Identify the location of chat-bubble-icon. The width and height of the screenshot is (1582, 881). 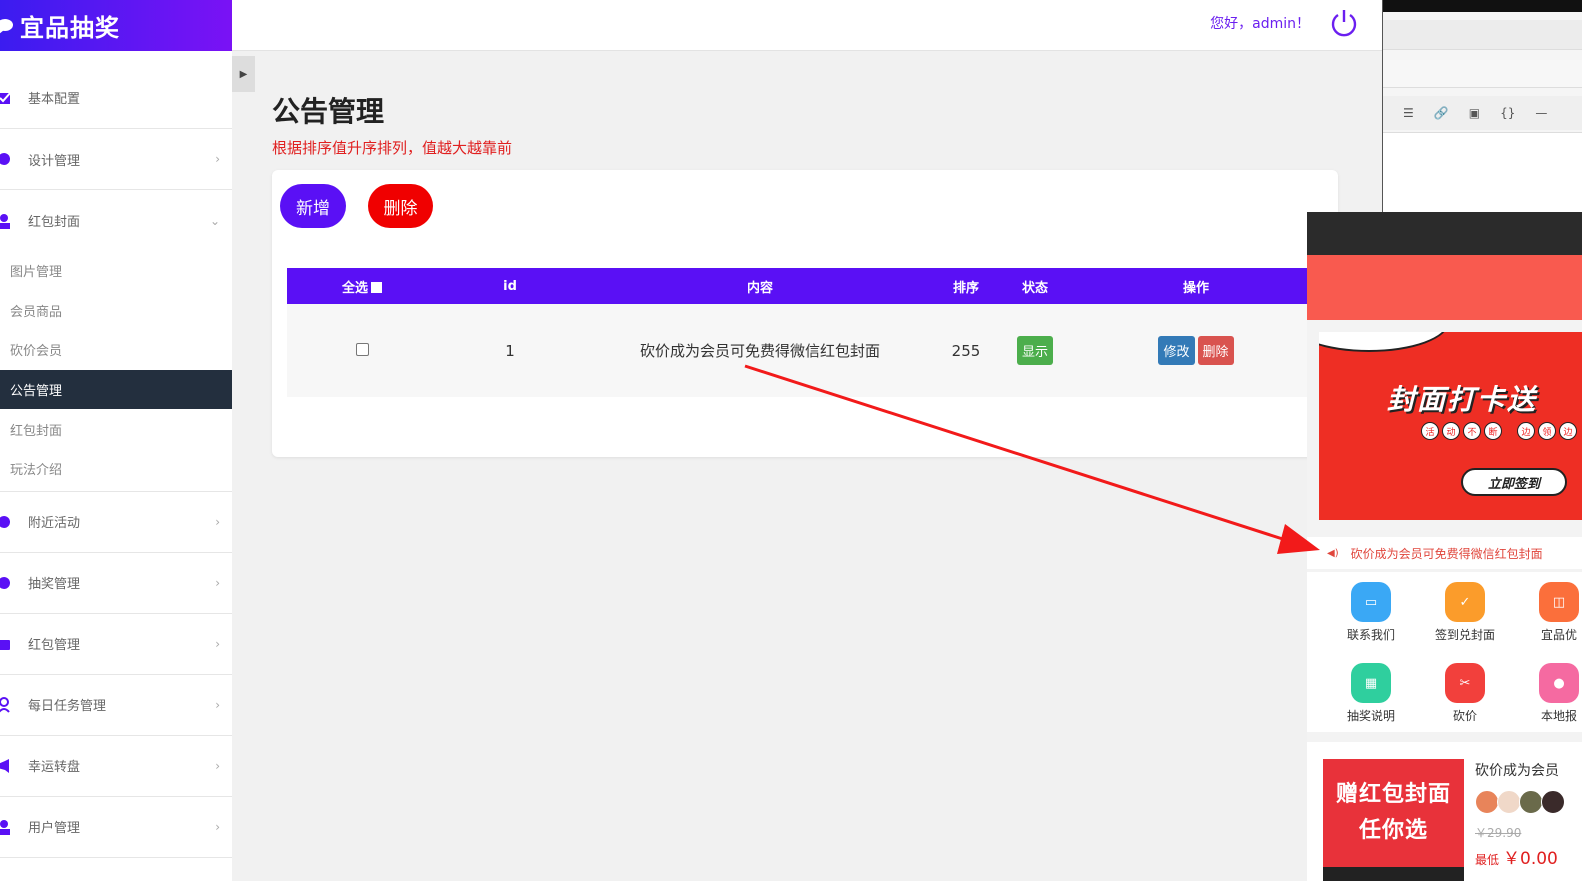
(6, 25).